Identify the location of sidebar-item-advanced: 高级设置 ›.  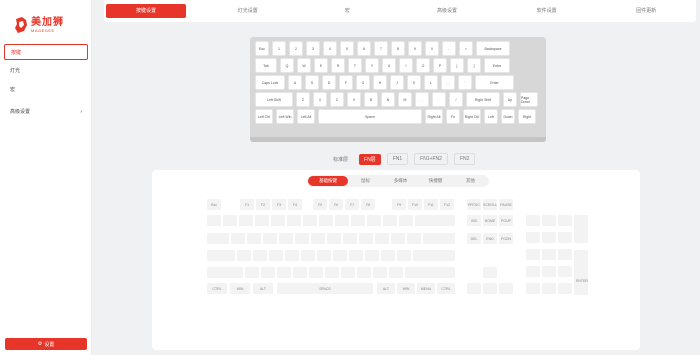
(46, 112).